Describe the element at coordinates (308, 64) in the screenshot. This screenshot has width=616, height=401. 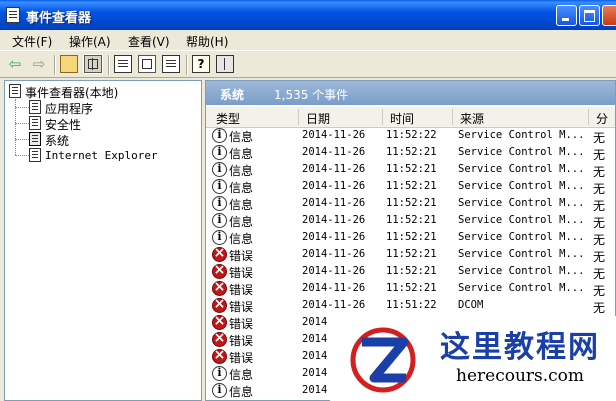
I see `toolbar: ⇦ ⇨ ?` at that location.